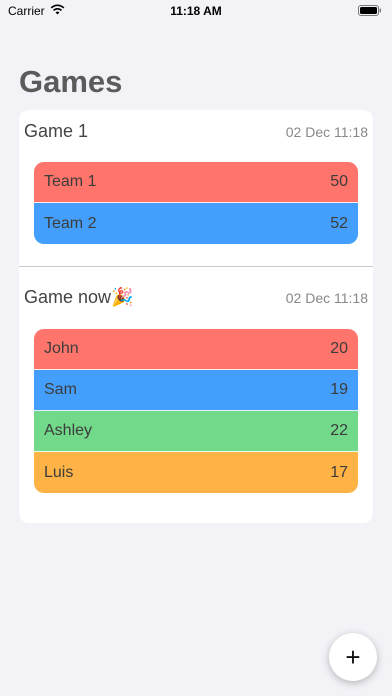  I want to click on status-bar: Carrier 11:18 AM, so click(196, 11).